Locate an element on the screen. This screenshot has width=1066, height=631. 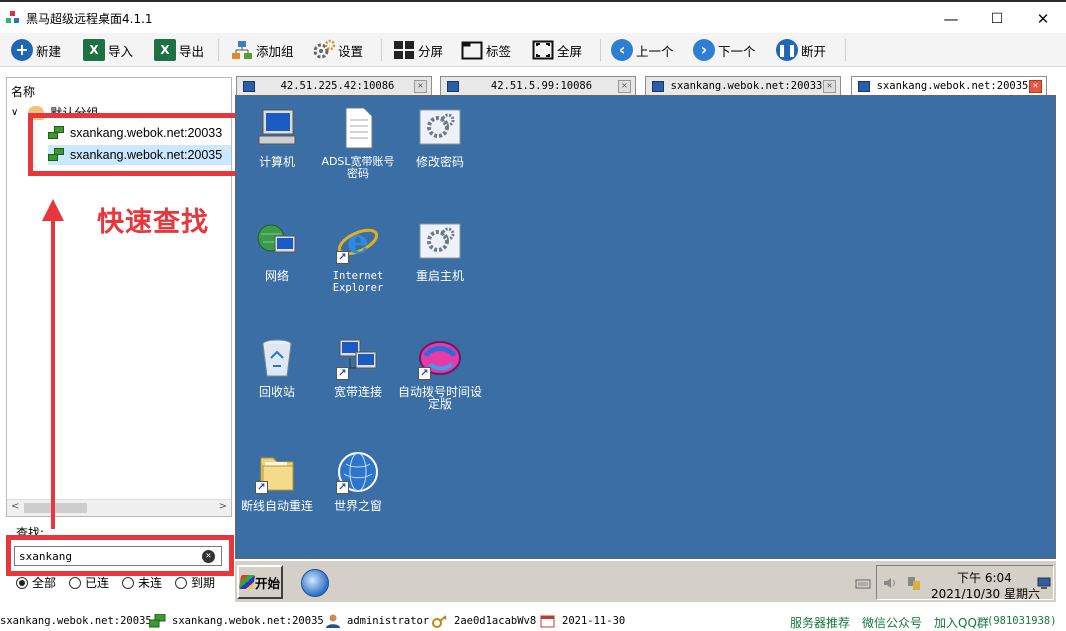
quick-launch-browser-icon is located at coordinates (315, 583).